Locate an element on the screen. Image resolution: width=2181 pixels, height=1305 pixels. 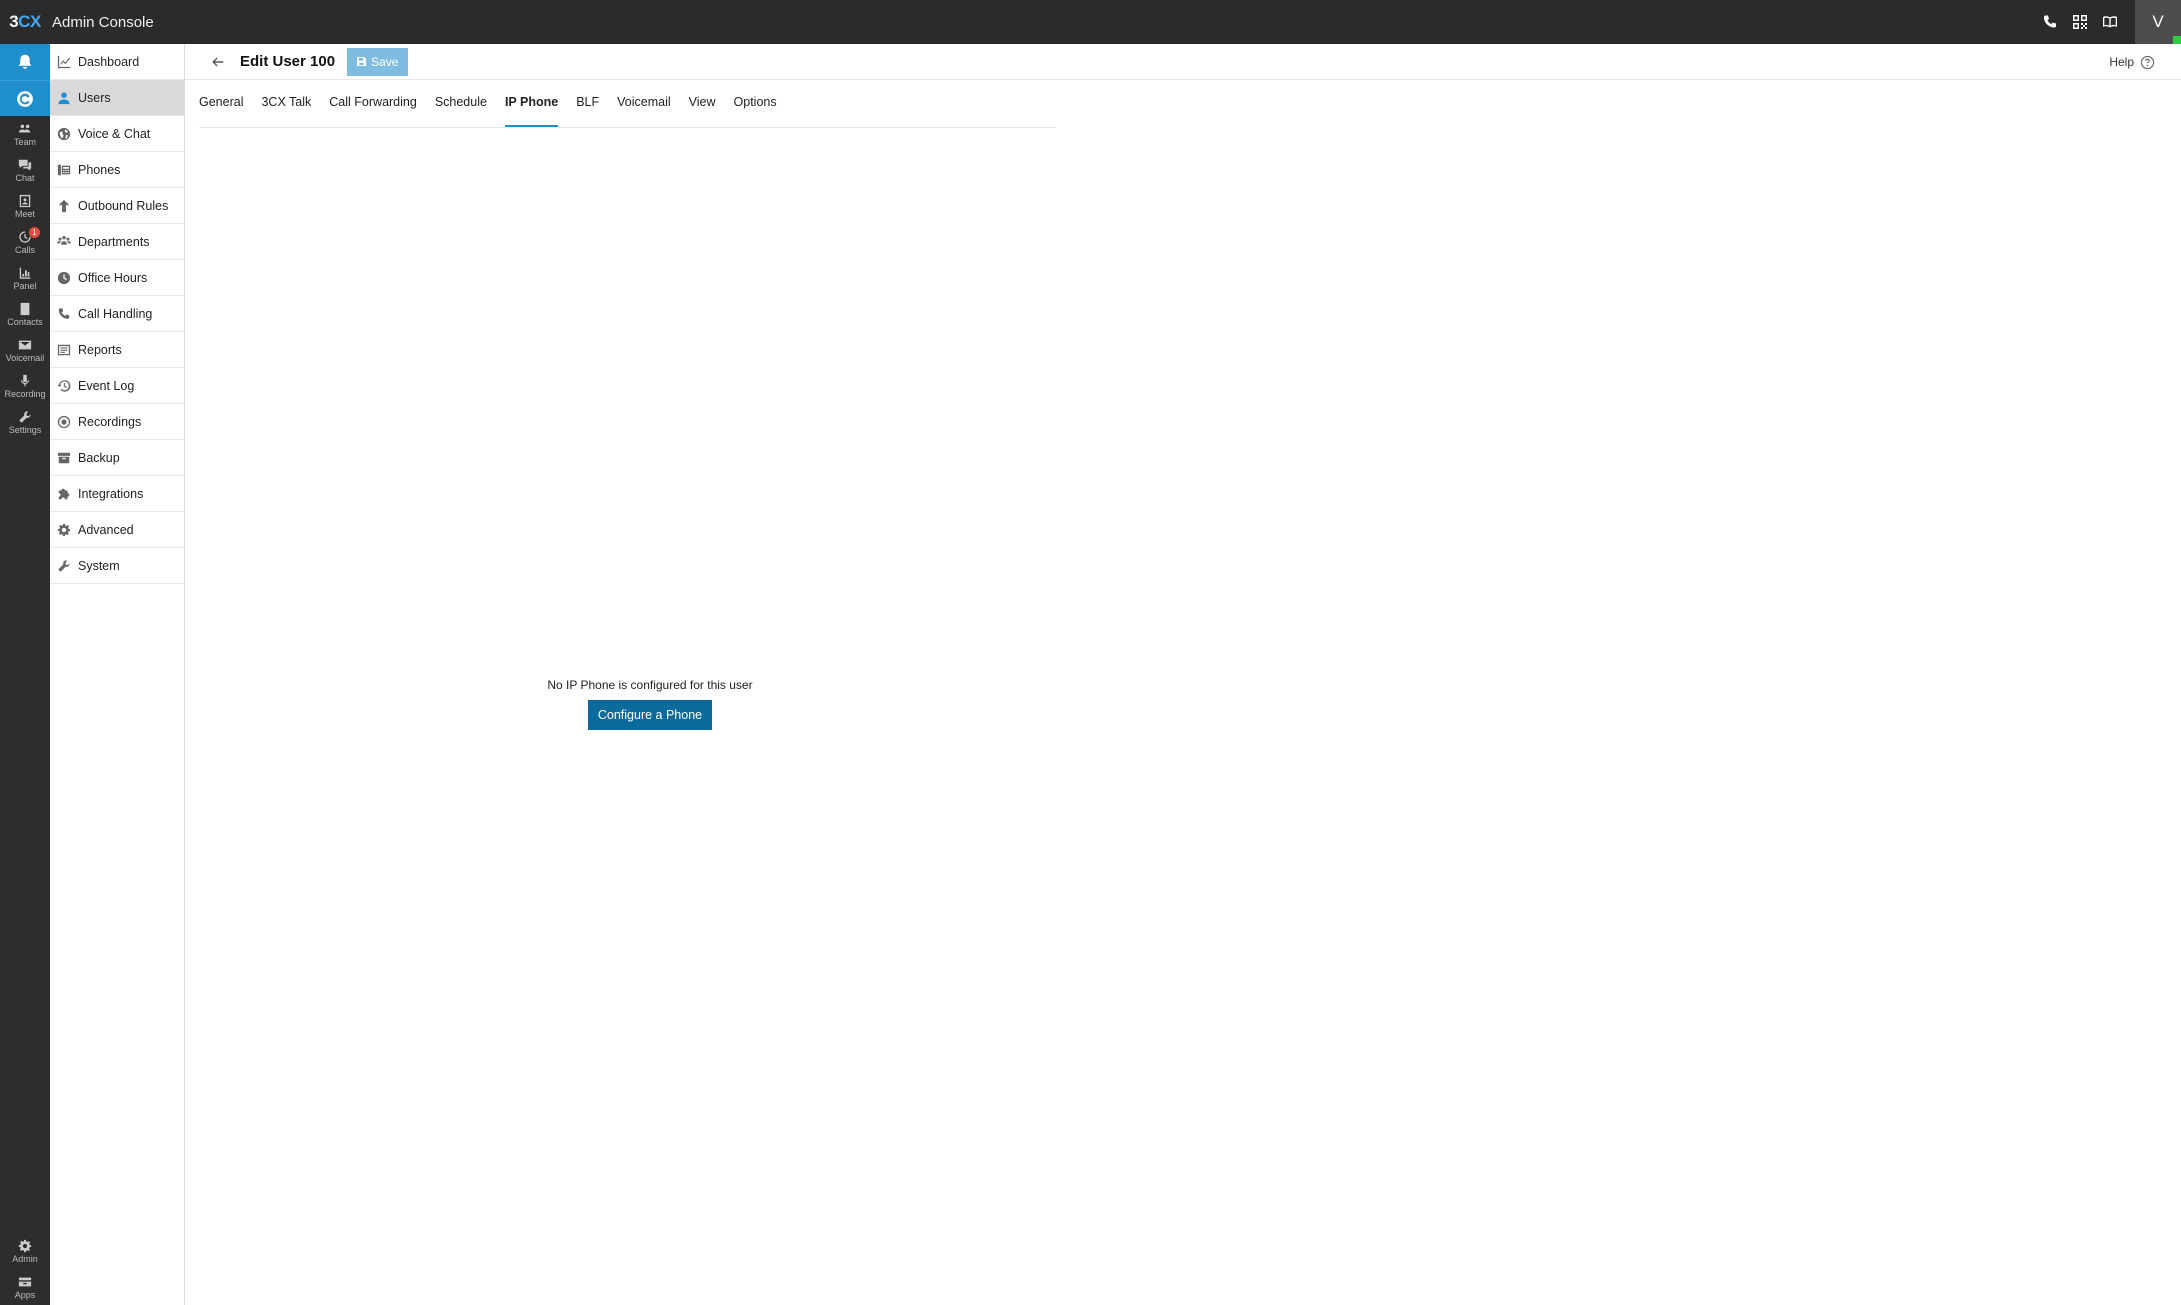
sidebar-item-label: Dashboard is located at coordinates (109, 61).